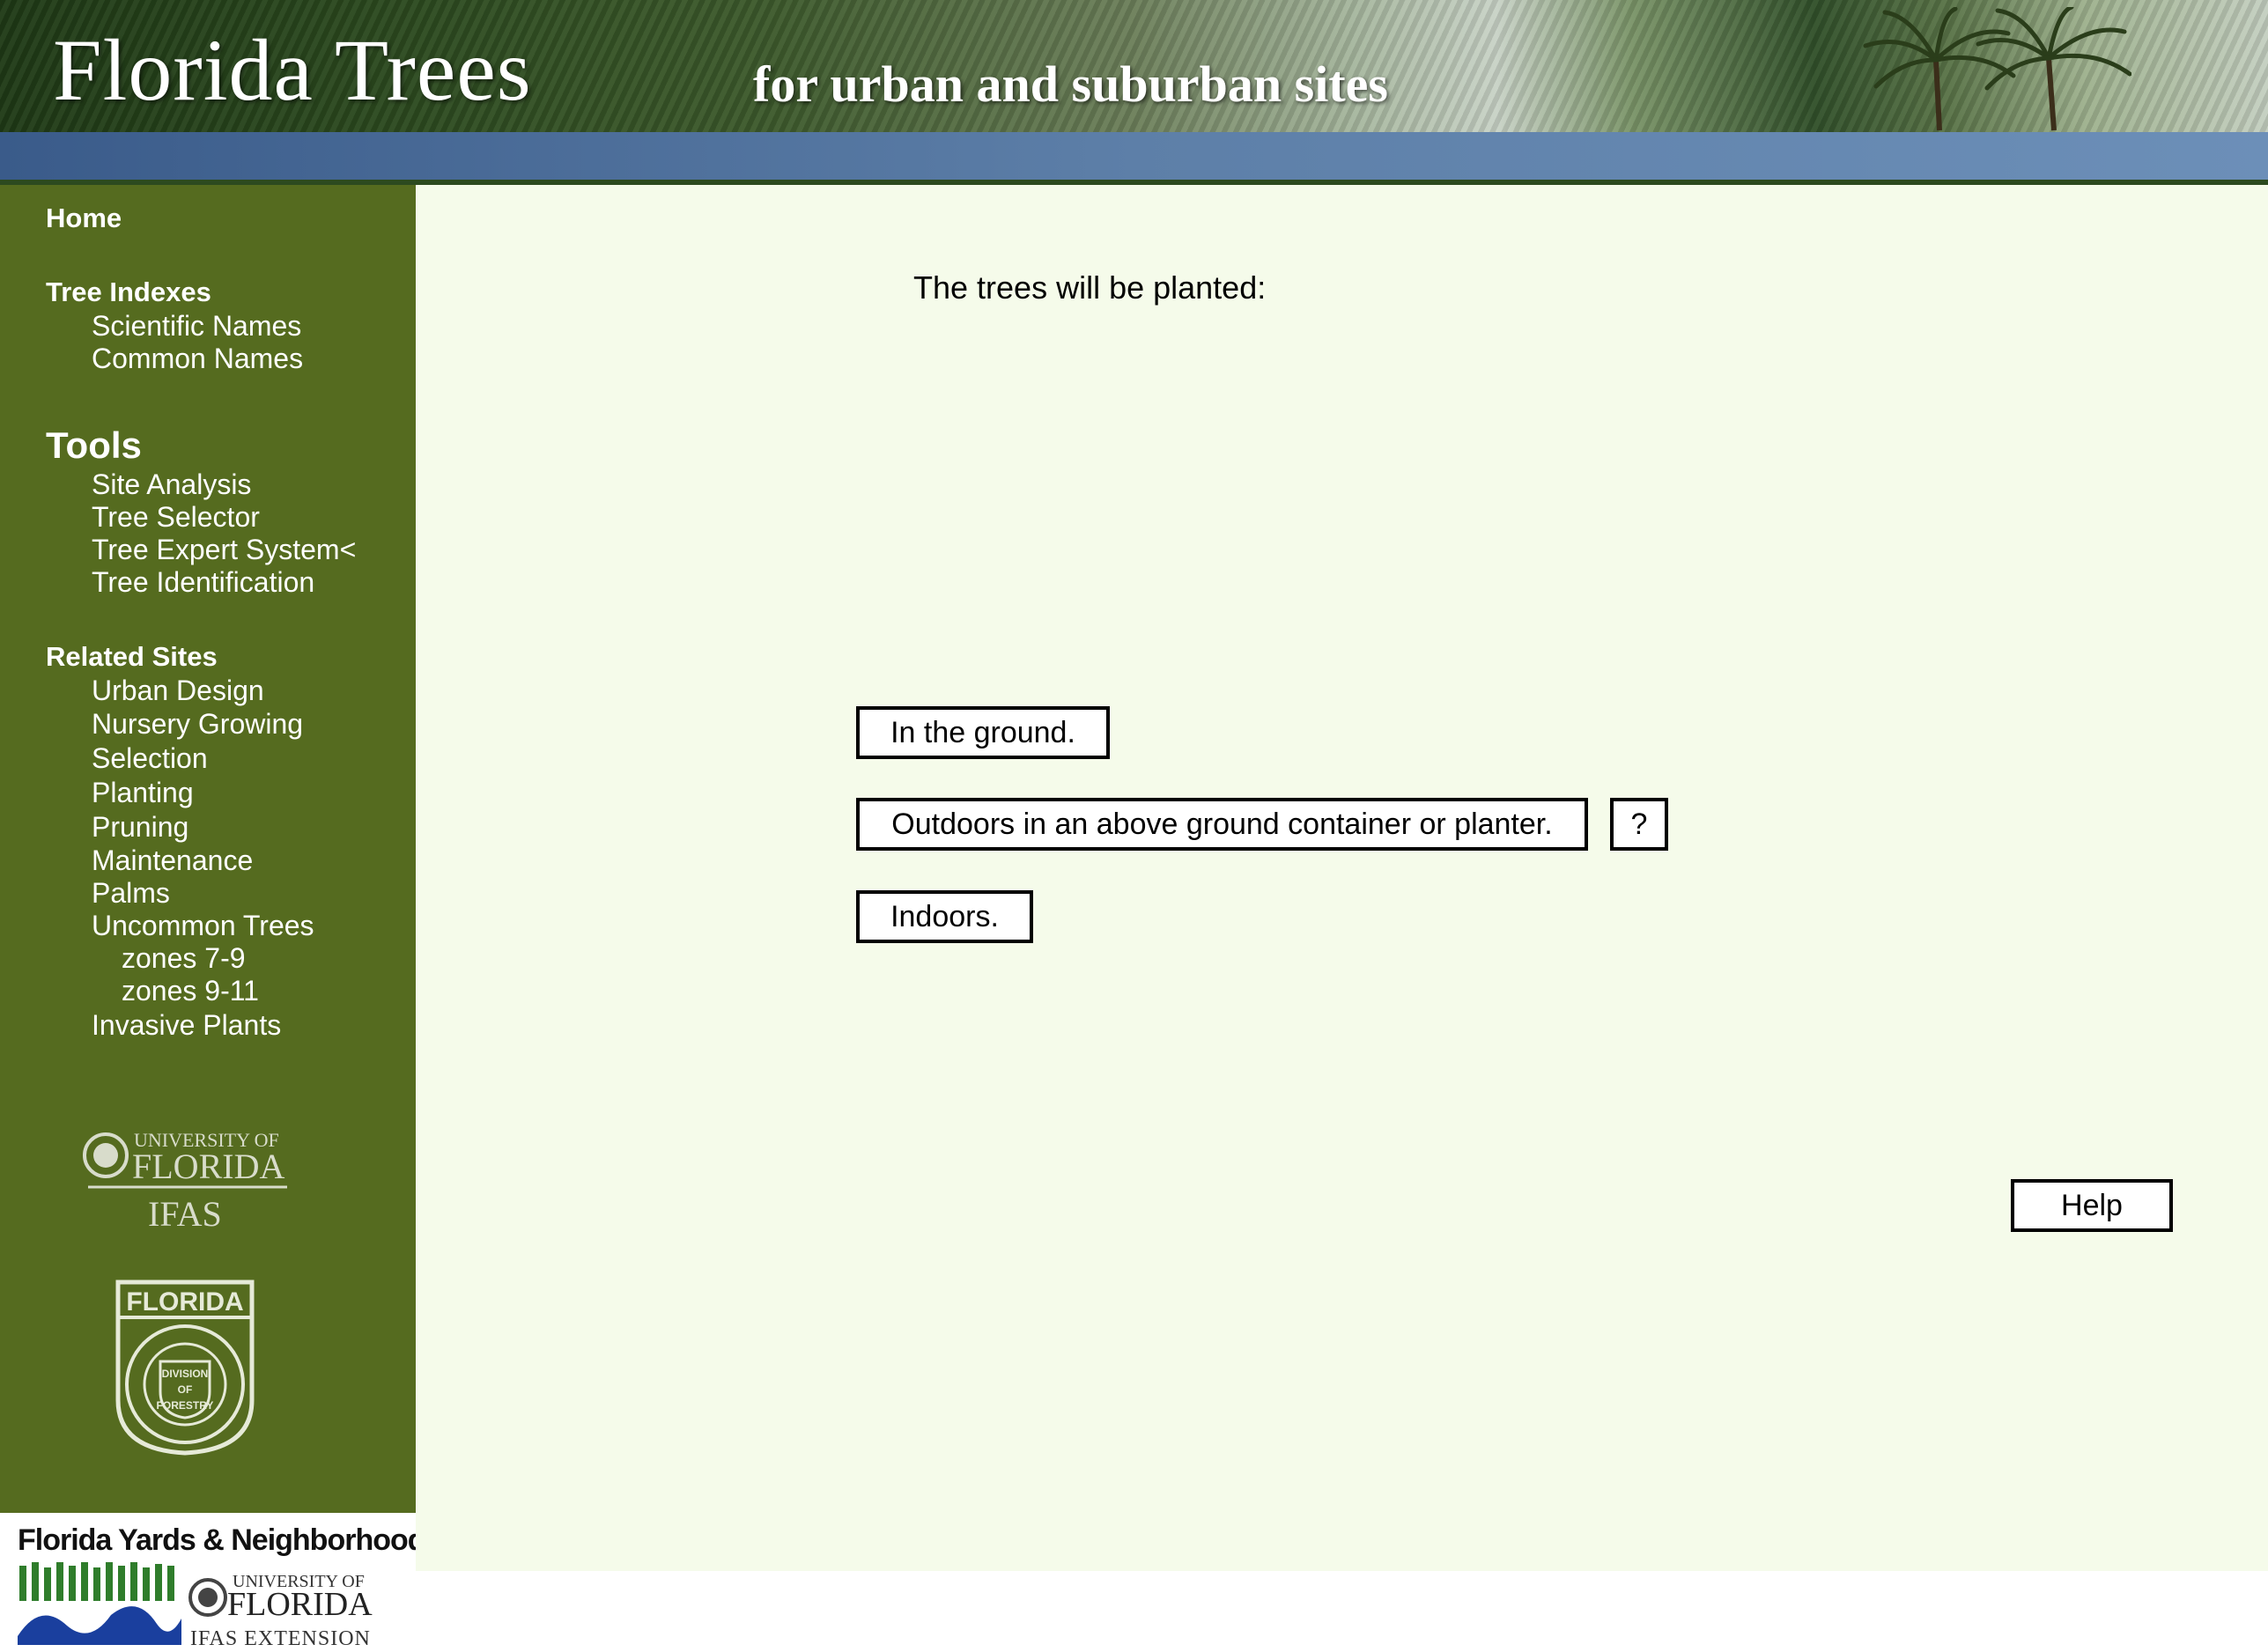 The height and width of the screenshot is (1652, 2268). What do you see at coordinates (203, 926) in the screenshot?
I see `nav-item-uncommon-trees: Uncommon Trees` at bounding box center [203, 926].